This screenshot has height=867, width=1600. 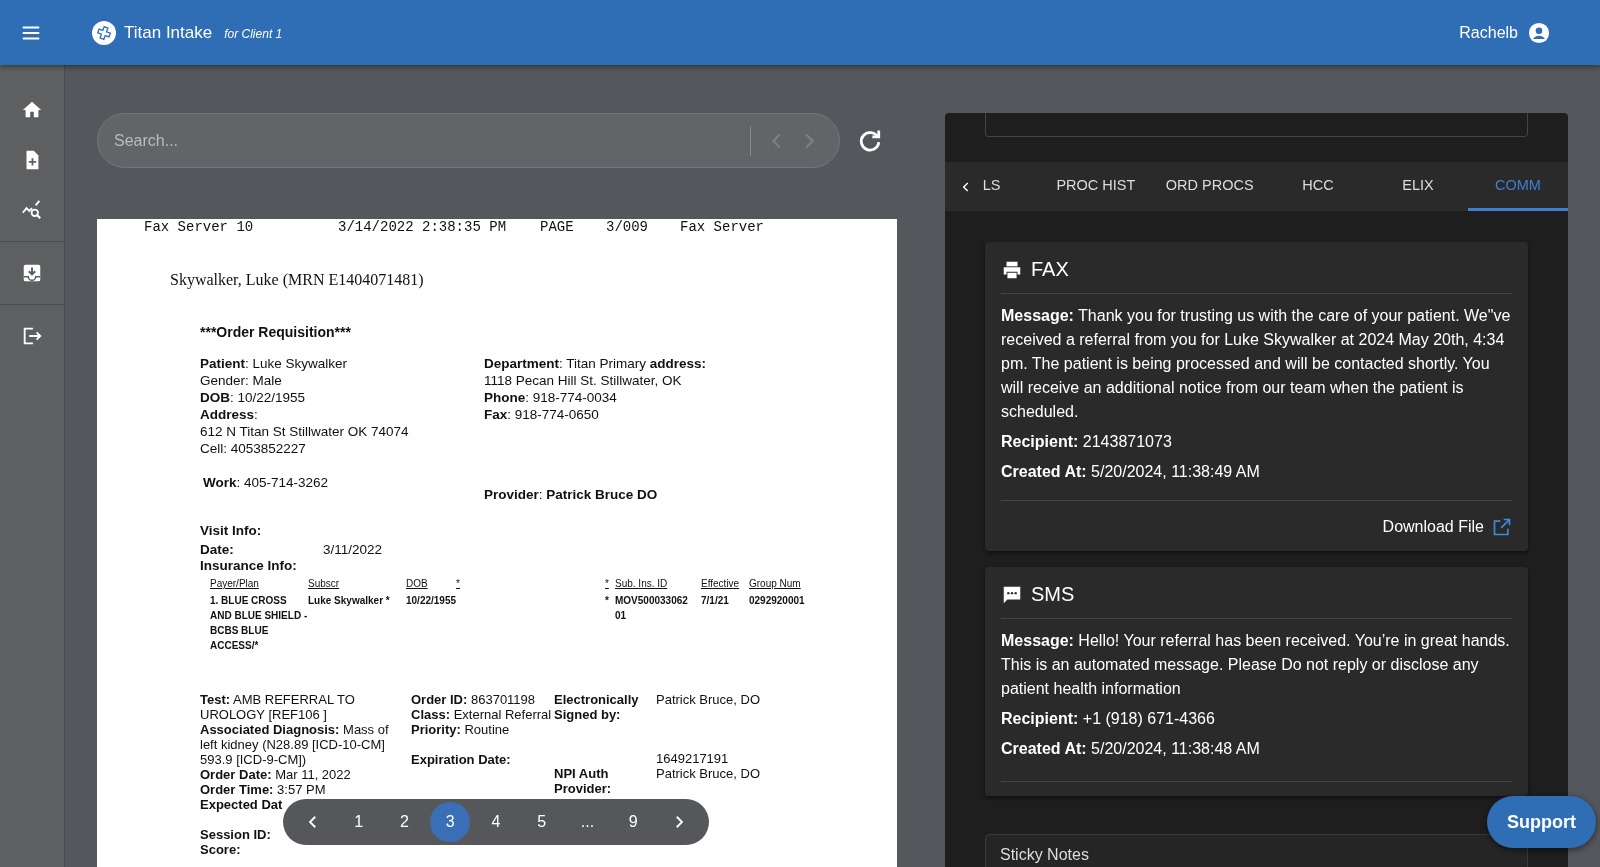 I want to click on download-link: Download File, so click(x=1433, y=527).